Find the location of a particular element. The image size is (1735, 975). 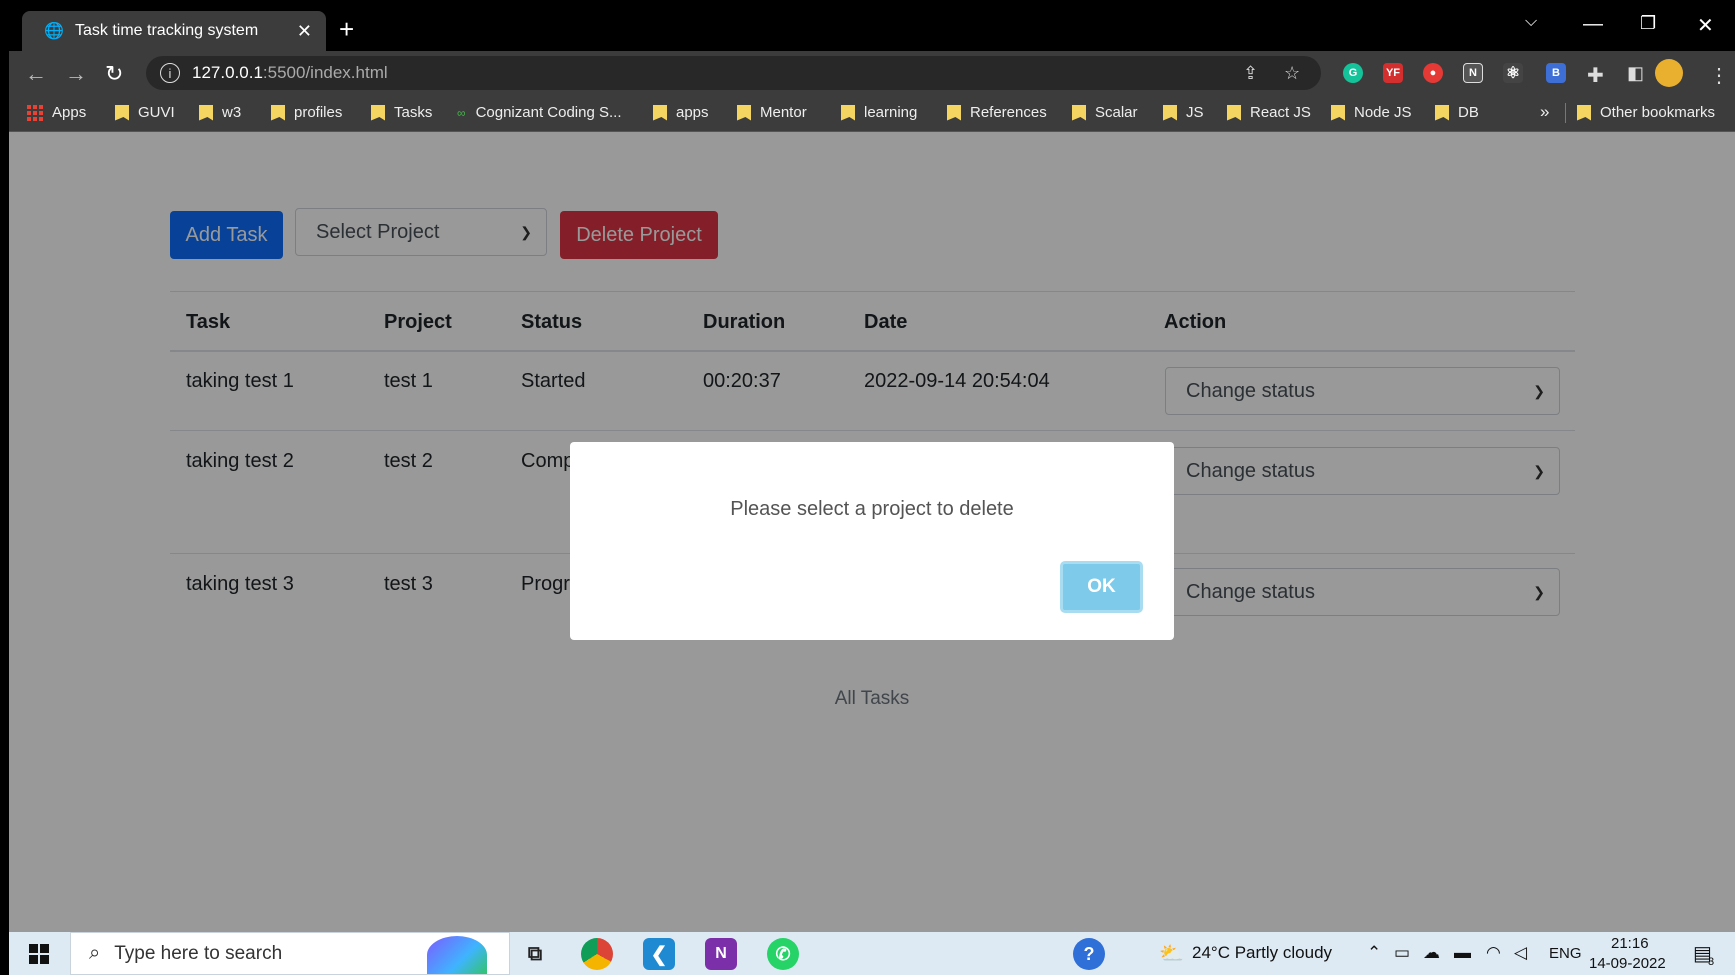

tab-search-icon: ⌵ is located at coordinates (1531, 22).